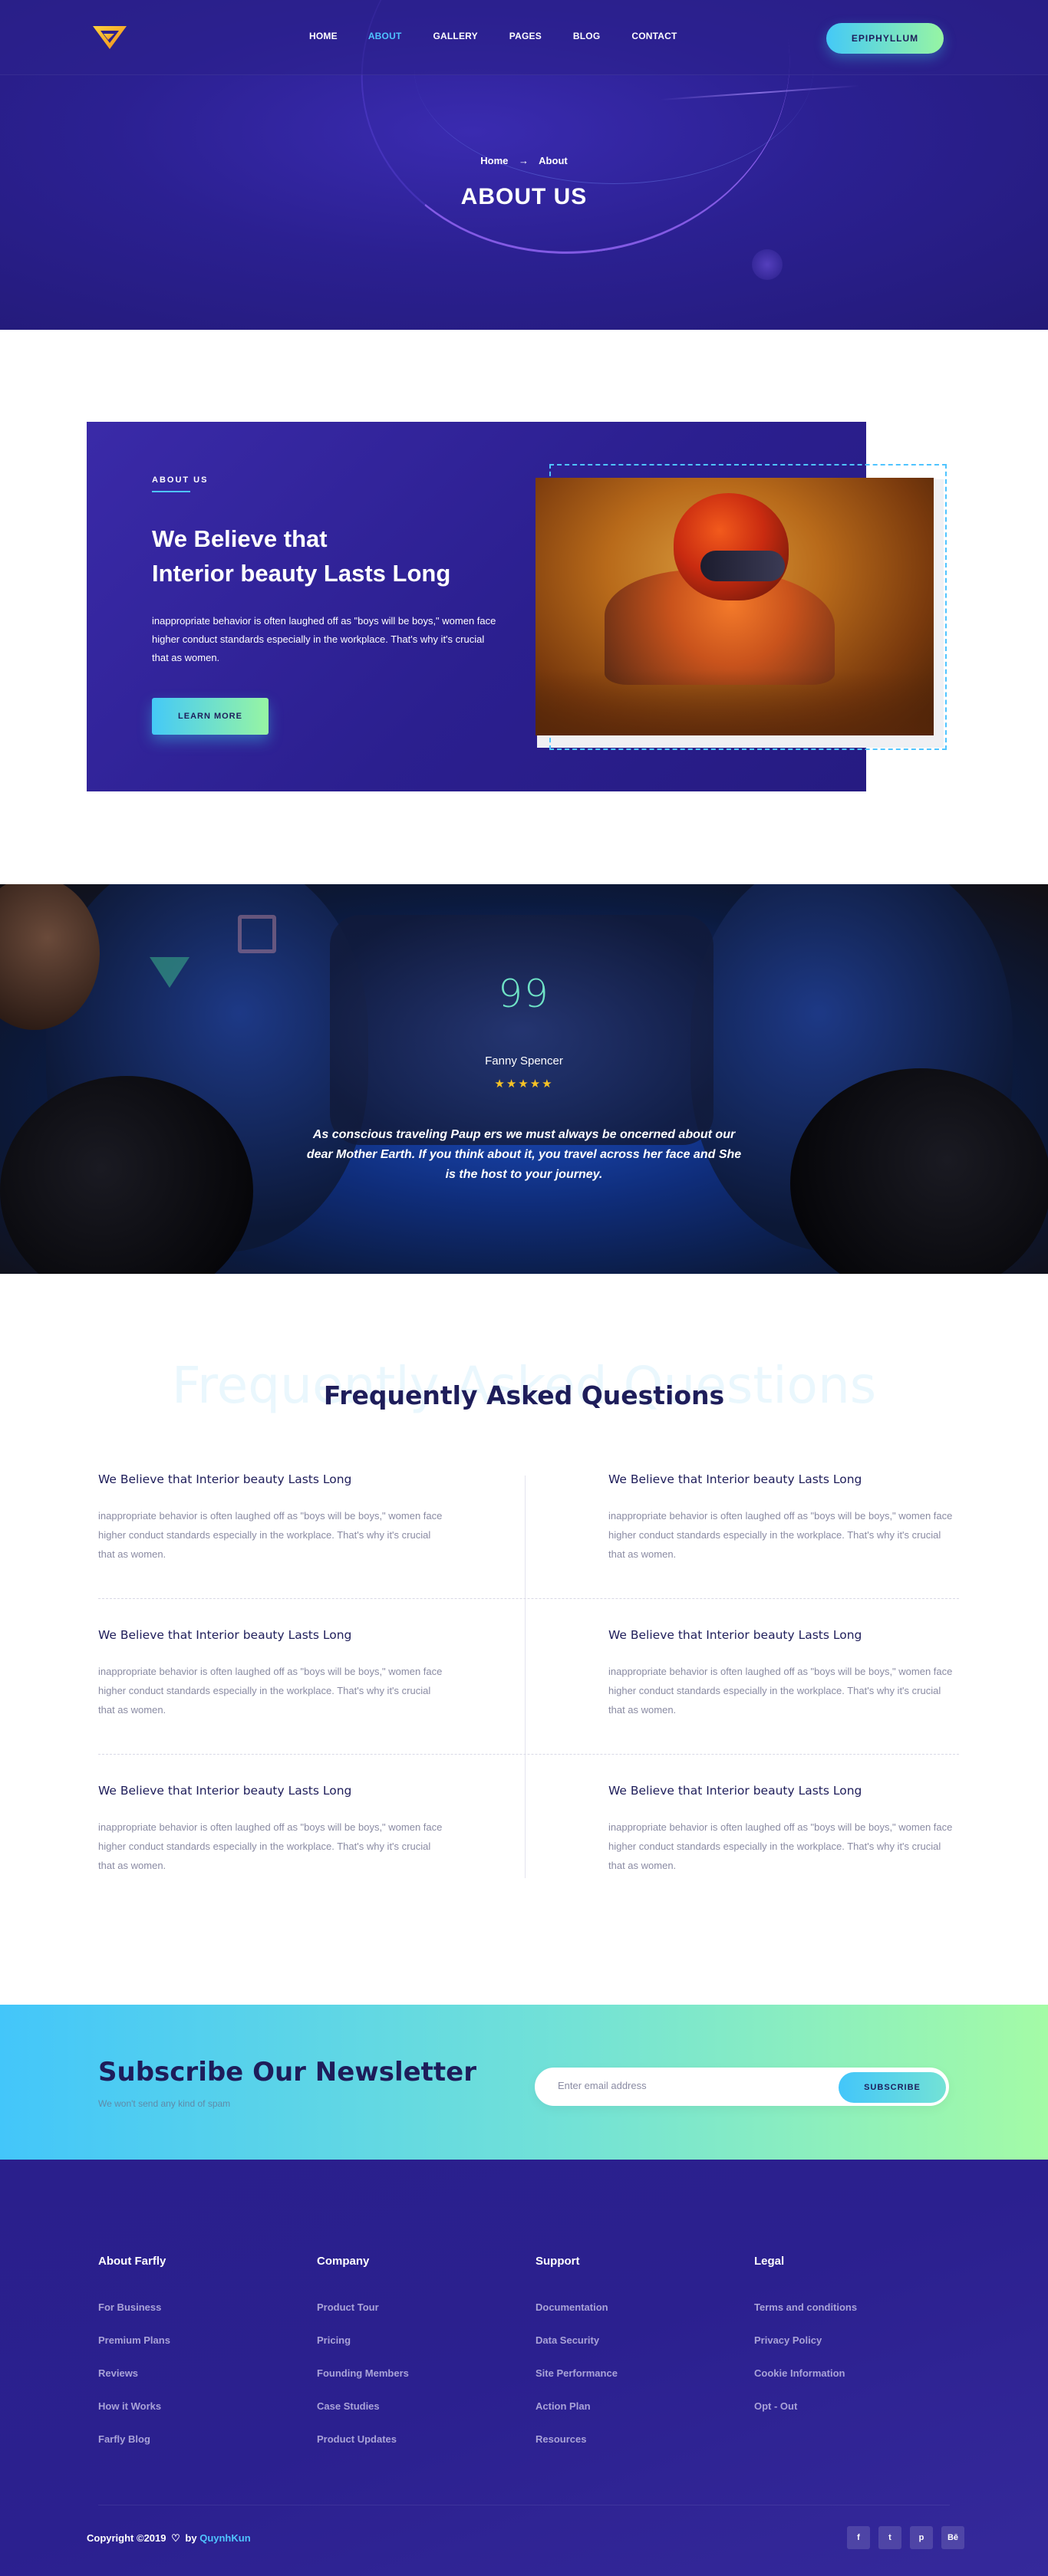 The height and width of the screenshot is (2576, 1048). Describe the element at coordinates (240, 538) in the screenshot. I see `about-heading-line: We Believe that` at that location.